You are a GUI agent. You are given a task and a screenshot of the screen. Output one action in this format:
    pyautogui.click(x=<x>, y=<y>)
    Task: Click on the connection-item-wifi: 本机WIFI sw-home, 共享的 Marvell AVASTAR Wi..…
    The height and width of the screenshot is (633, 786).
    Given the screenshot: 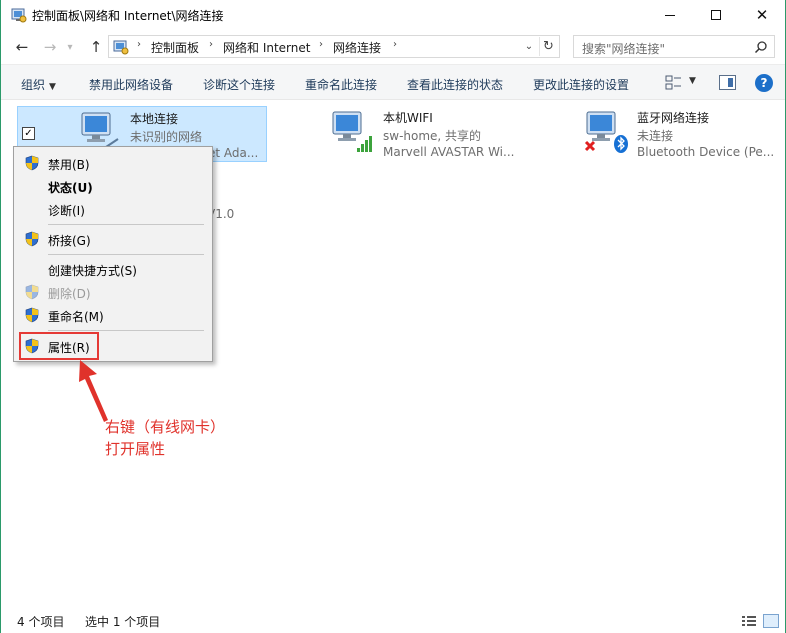 What is the action you would take?
    pyautogui.click(x=443, y=134)
    